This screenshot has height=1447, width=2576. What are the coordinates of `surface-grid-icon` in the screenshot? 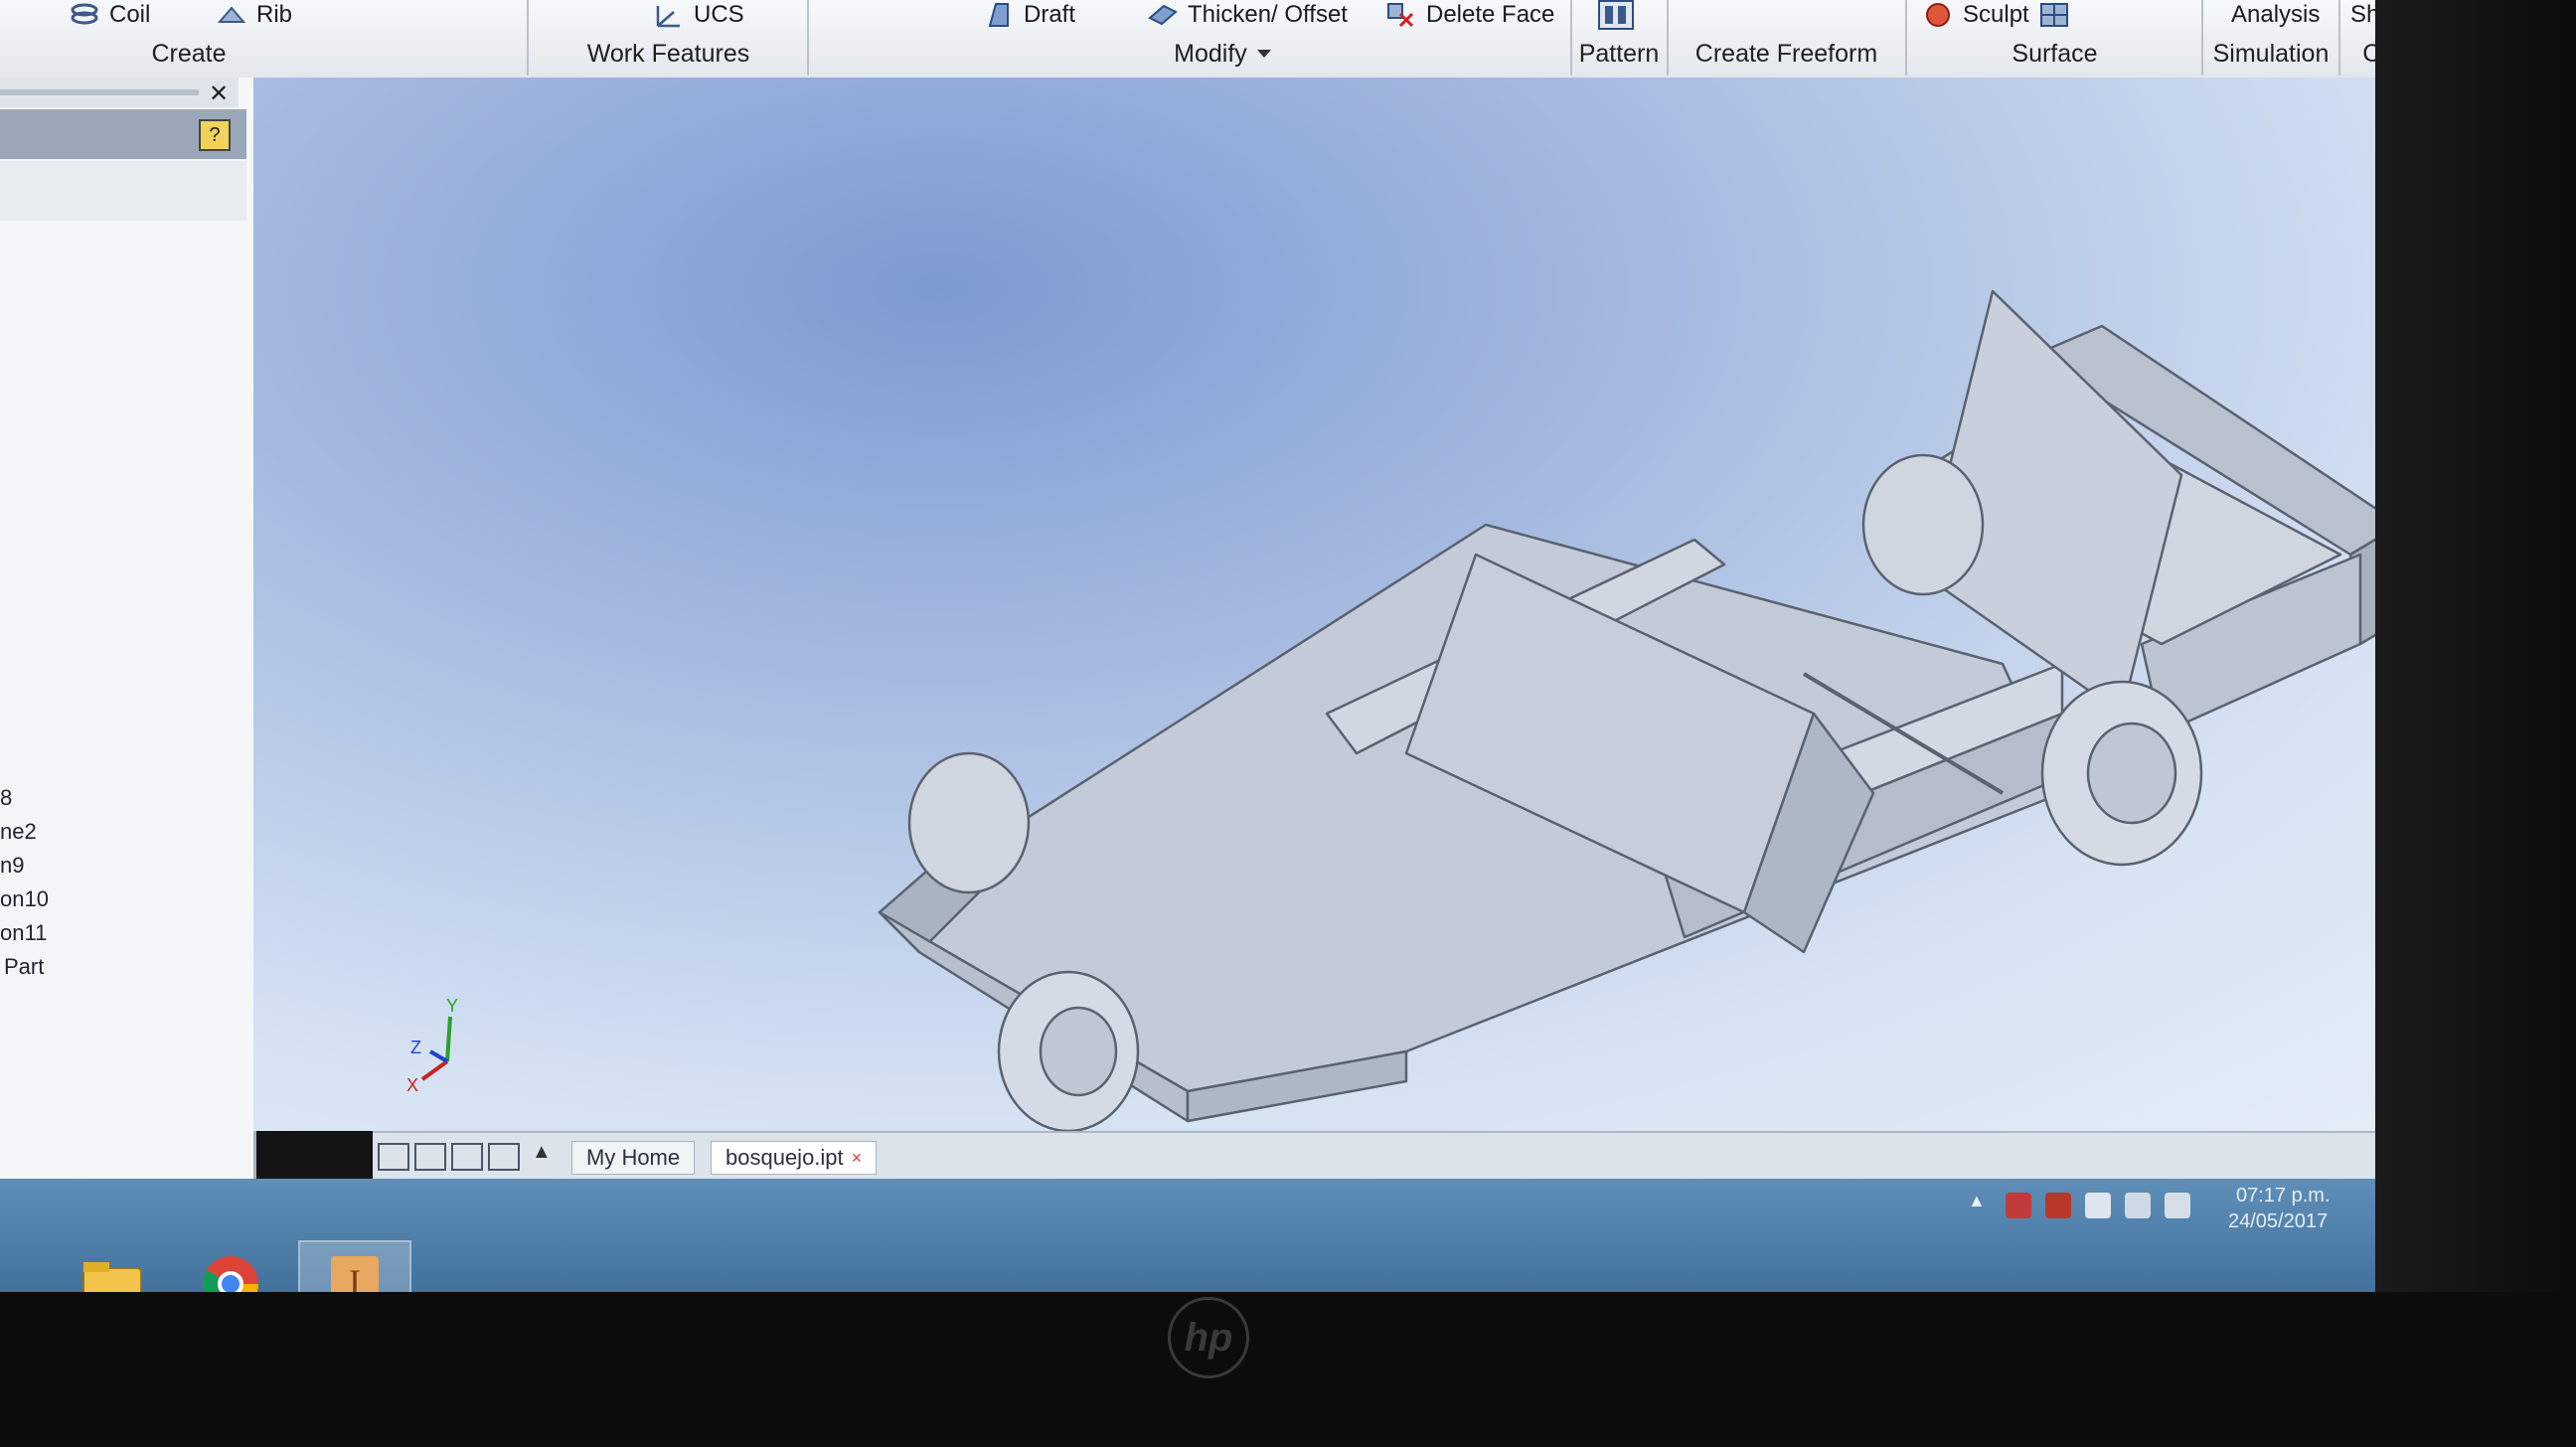 It's located at (2053, 15).